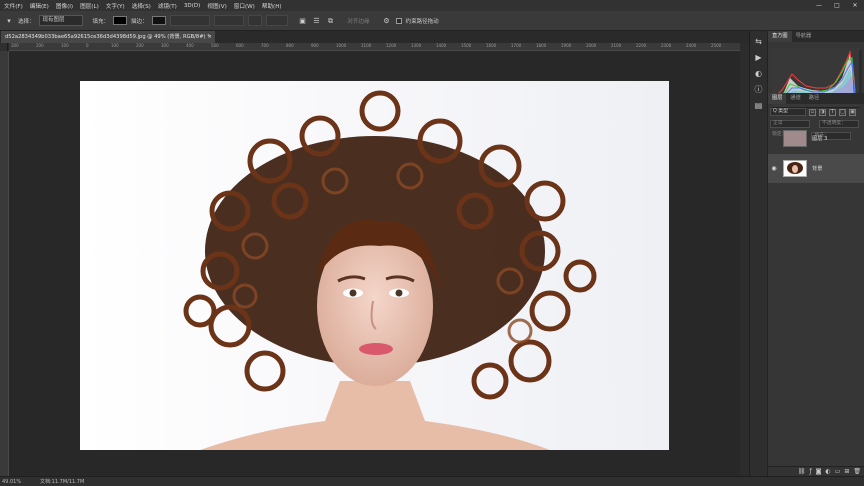  What do you see at coordinates (366, 45) in the screenshot?
I see `ruler-tick: 1100` at bounding box center [366, 45].